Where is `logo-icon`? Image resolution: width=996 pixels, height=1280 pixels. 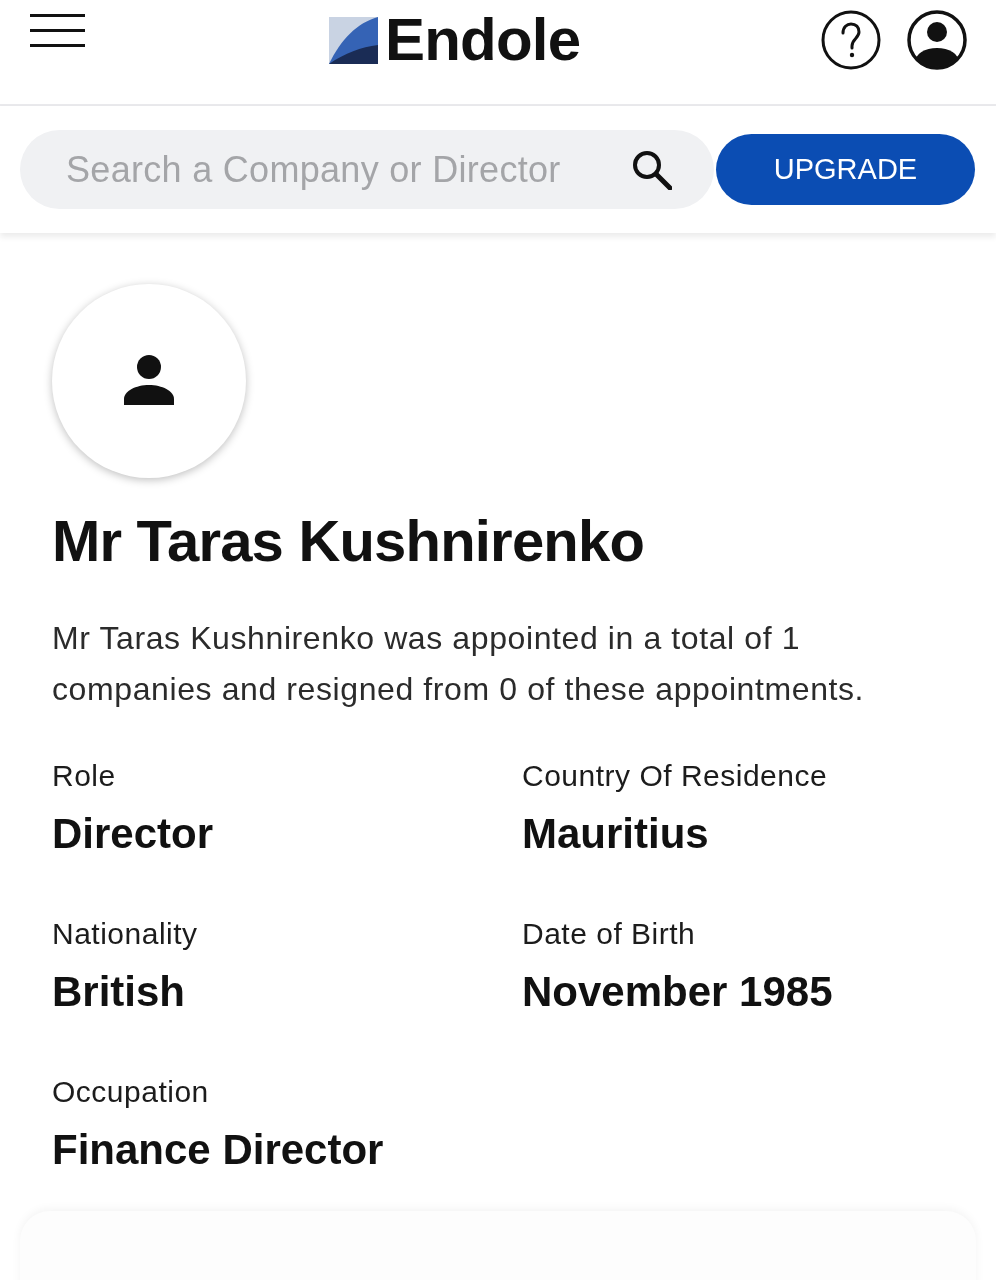
logo-icon is located at coordinates (353, 40).